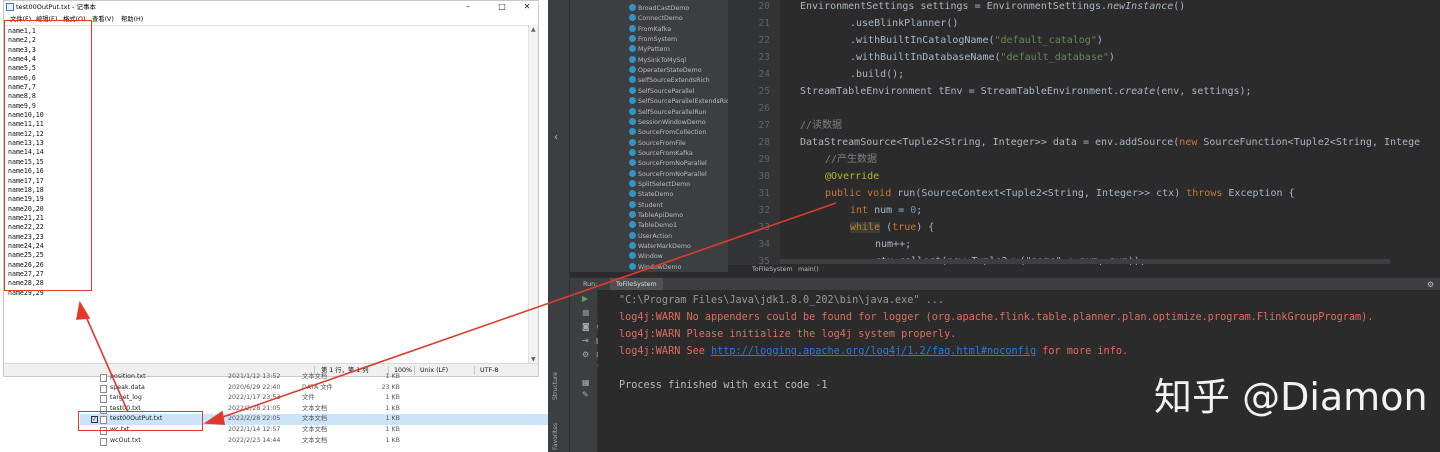 This screenshot has height=452, width=1440. I want to click on file-date: 2020/6/29 22:40, so click(254, 387).